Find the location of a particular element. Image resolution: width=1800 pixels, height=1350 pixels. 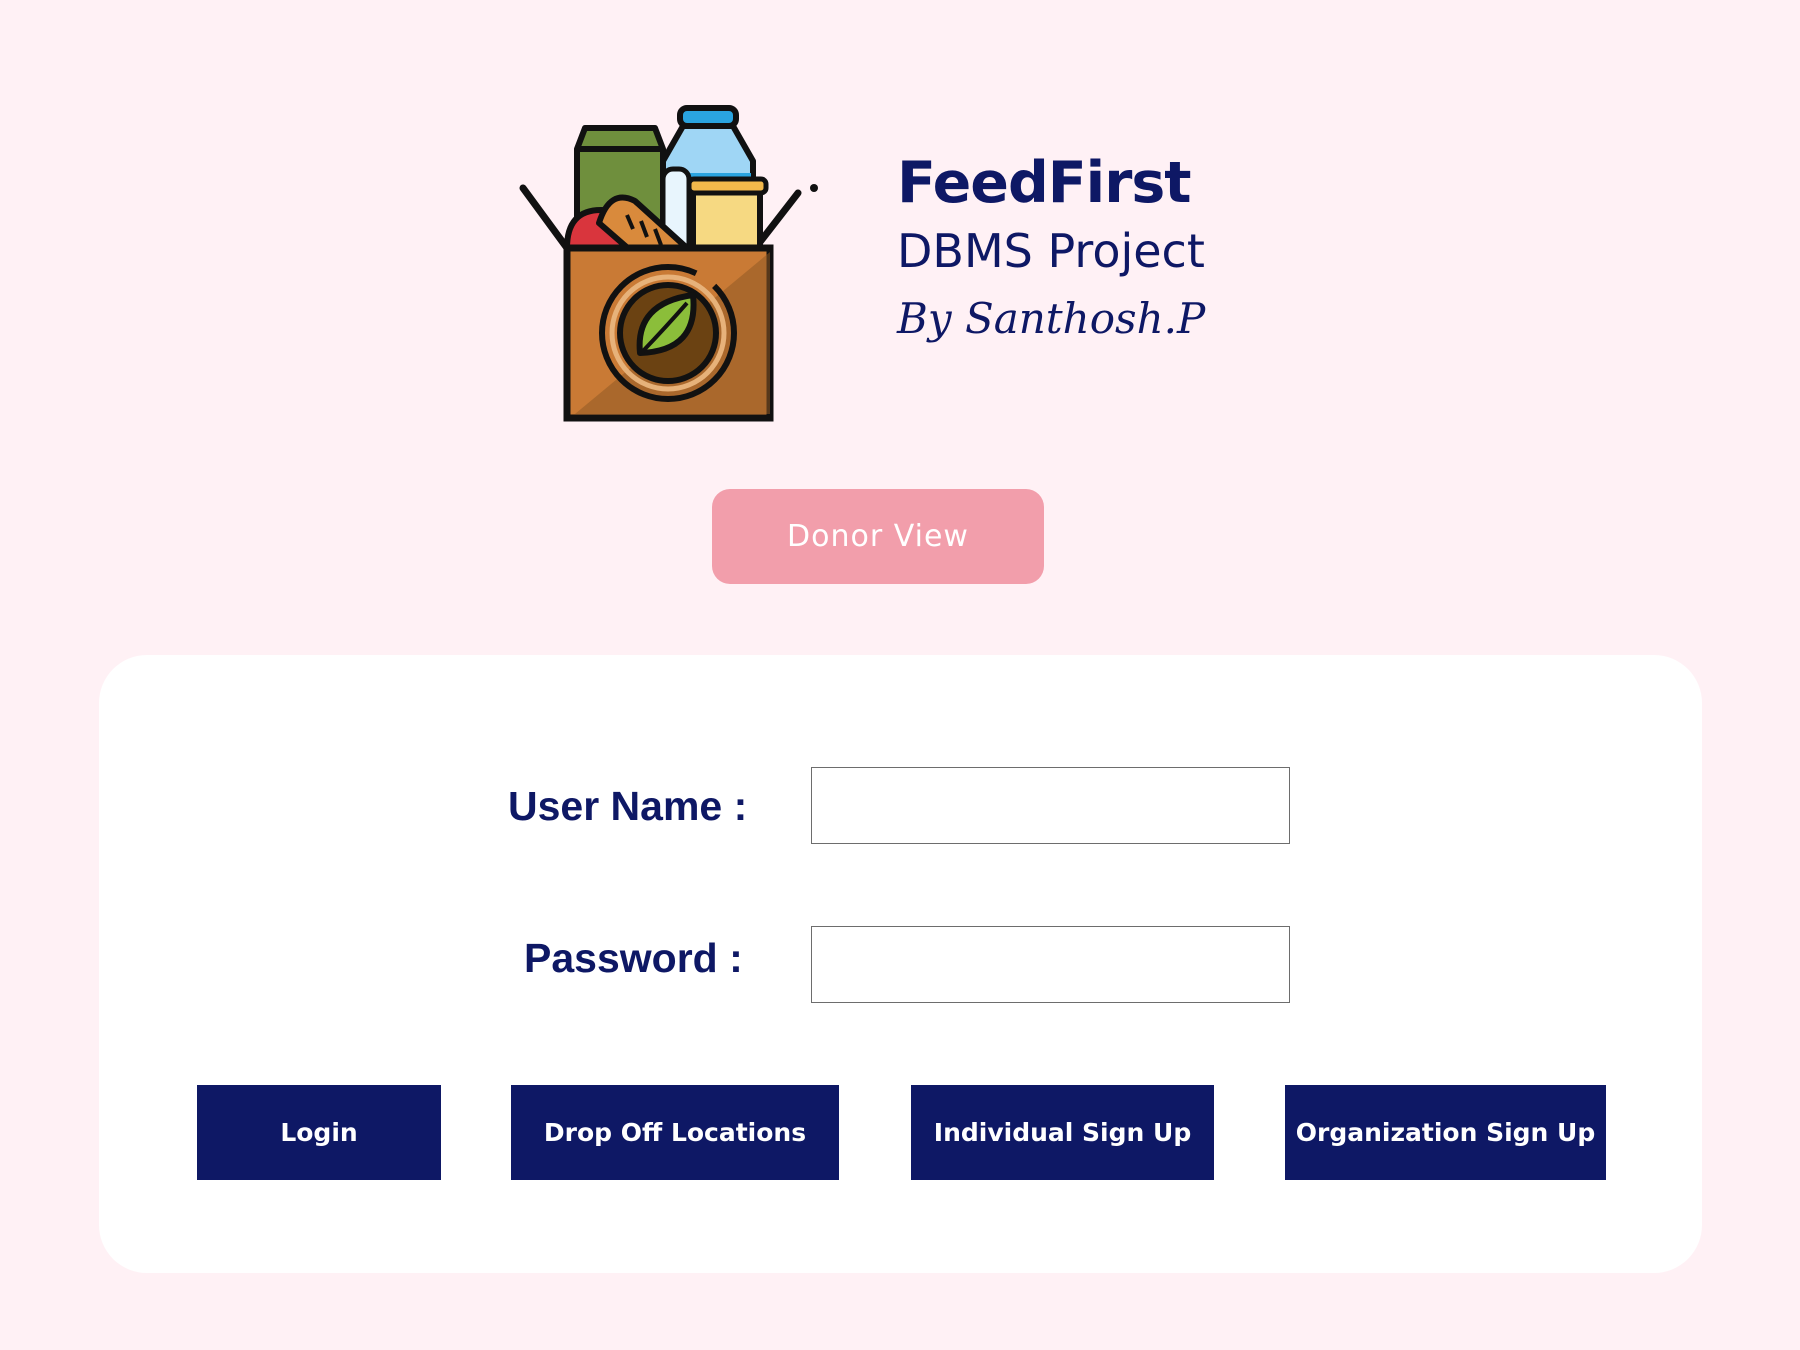

app-author: By Santhosh.P is located at coordinates (1051, 318).